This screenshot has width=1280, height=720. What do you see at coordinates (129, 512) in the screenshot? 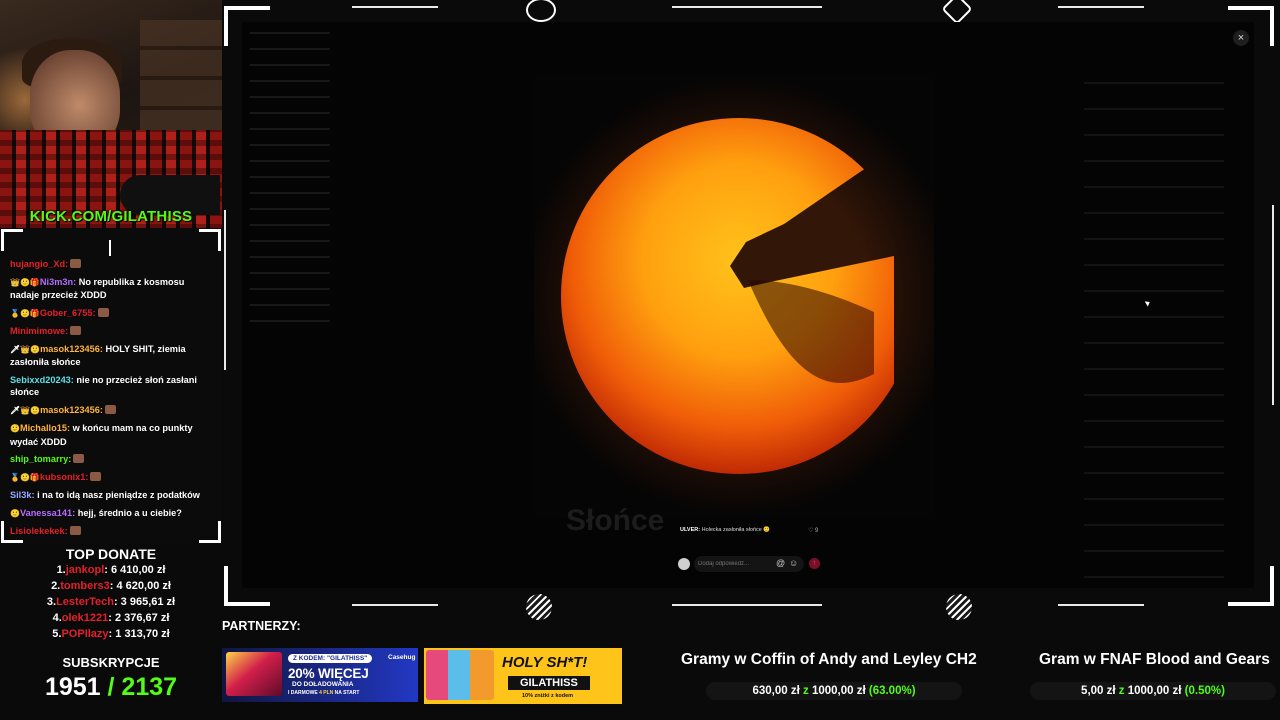
I see `chat-text: hejj, średnio a u ciebie?` at bounding box center [129, 512].